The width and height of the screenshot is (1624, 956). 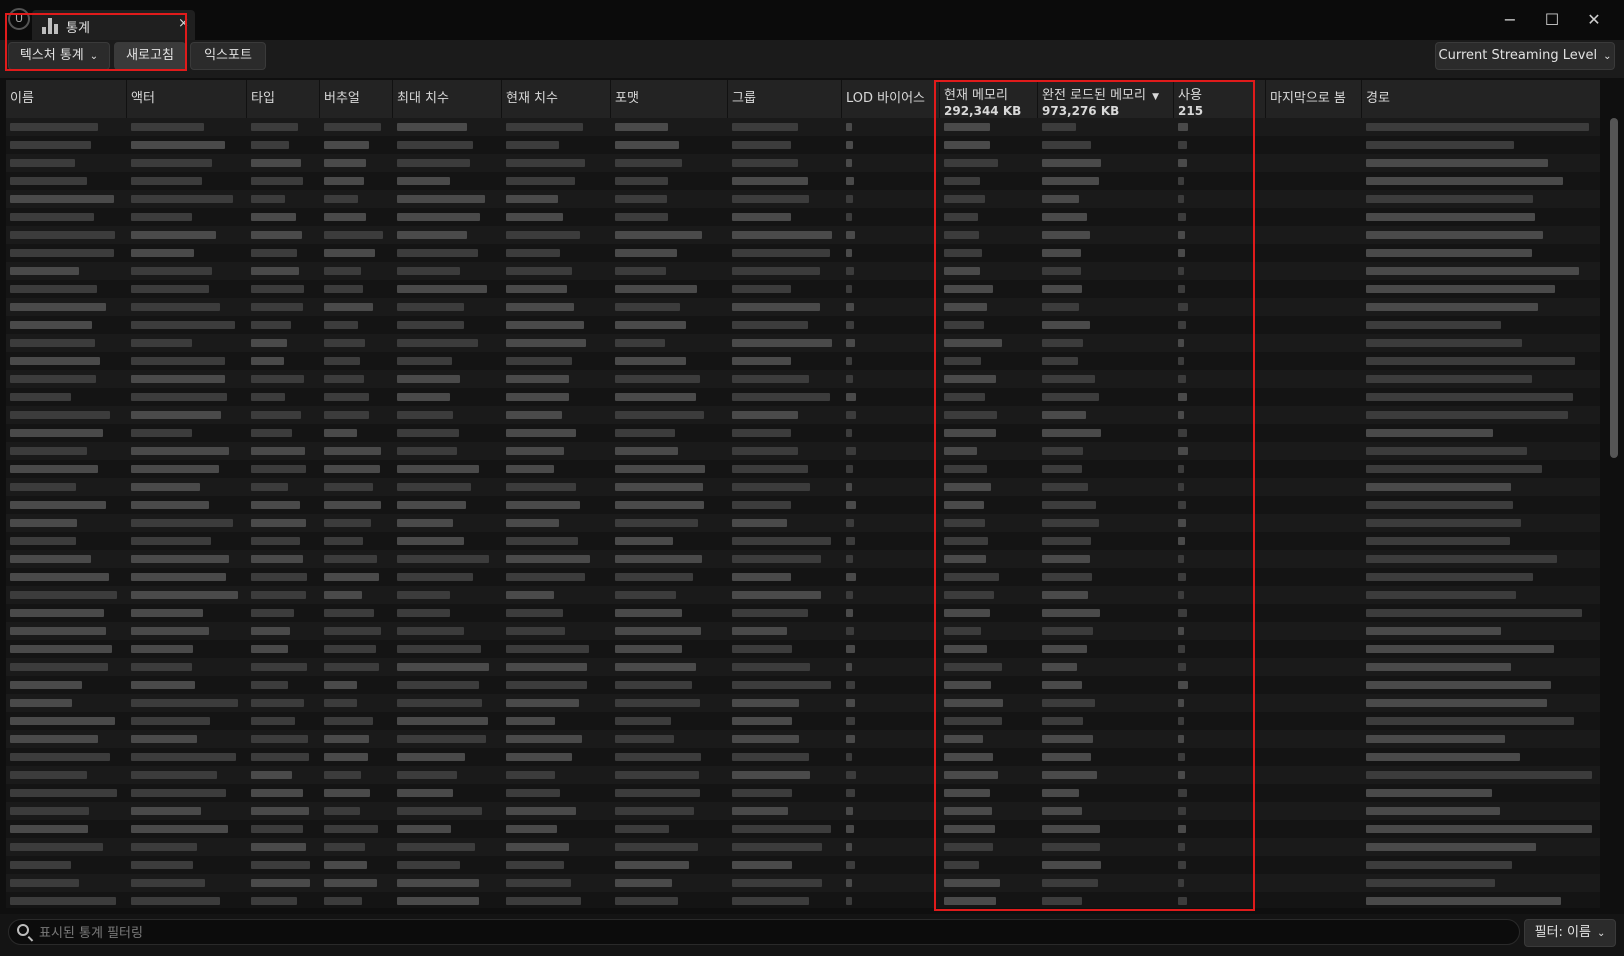 What do you see at coordinates (1570, 933) in the screenshot?
I see `filter-type-dropdown: 필터: 이름 ⌄` at bounding box center [1570, 933].